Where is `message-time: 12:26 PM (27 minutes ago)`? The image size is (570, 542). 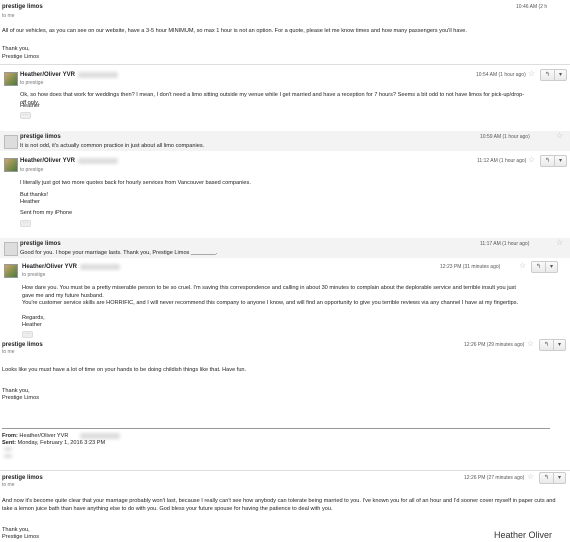 message-time: 12:26 PM (27 minutes ago) is located at coordinates (494, 478).